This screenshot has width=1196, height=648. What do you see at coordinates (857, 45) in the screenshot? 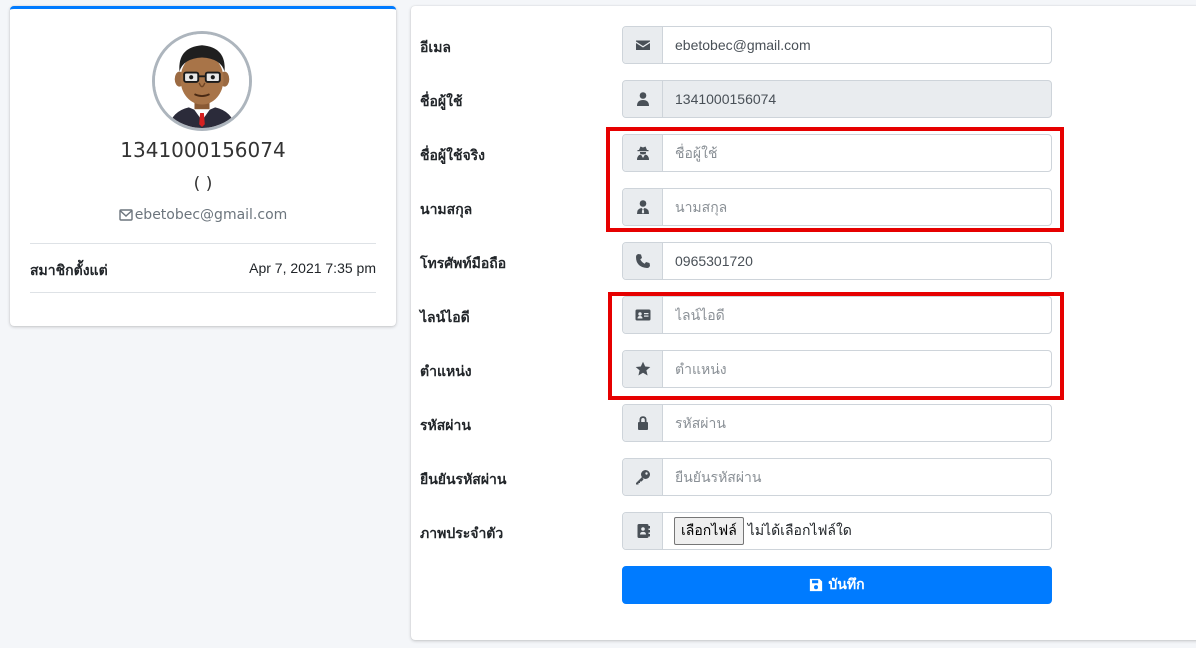
I see `email-field` at bounding box center [857, 45].